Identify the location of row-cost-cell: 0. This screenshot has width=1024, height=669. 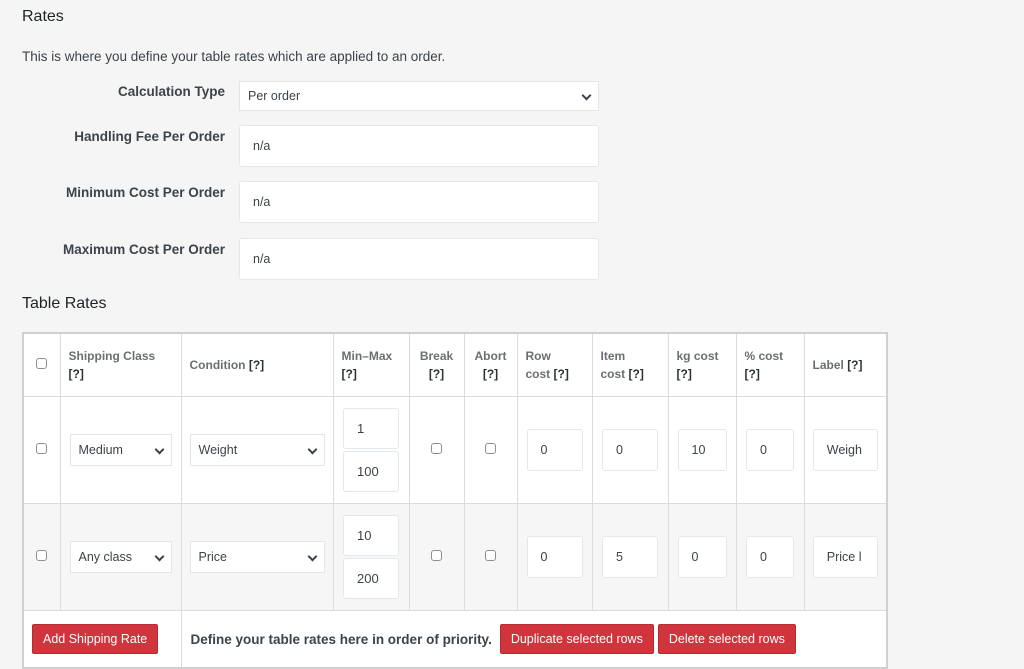
(554, 557).